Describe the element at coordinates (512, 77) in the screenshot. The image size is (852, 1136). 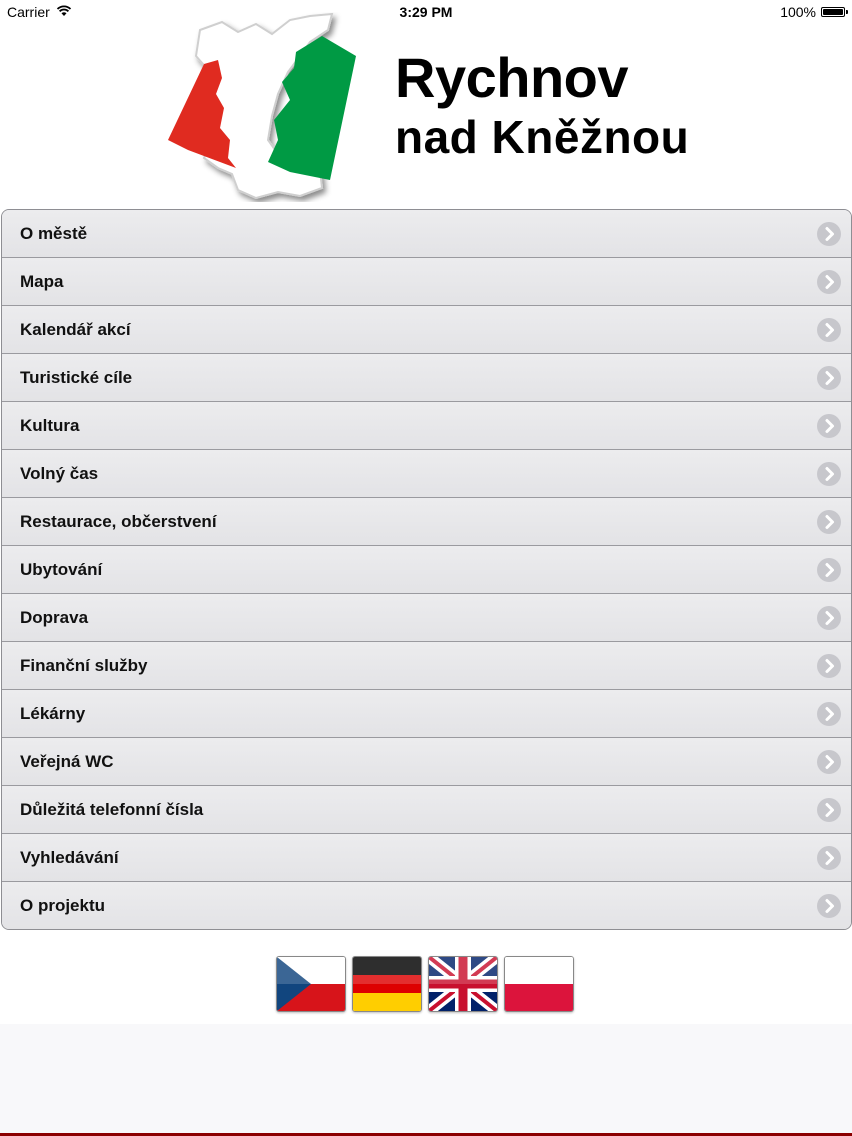
I see `app-title: Rychnov` at that location.